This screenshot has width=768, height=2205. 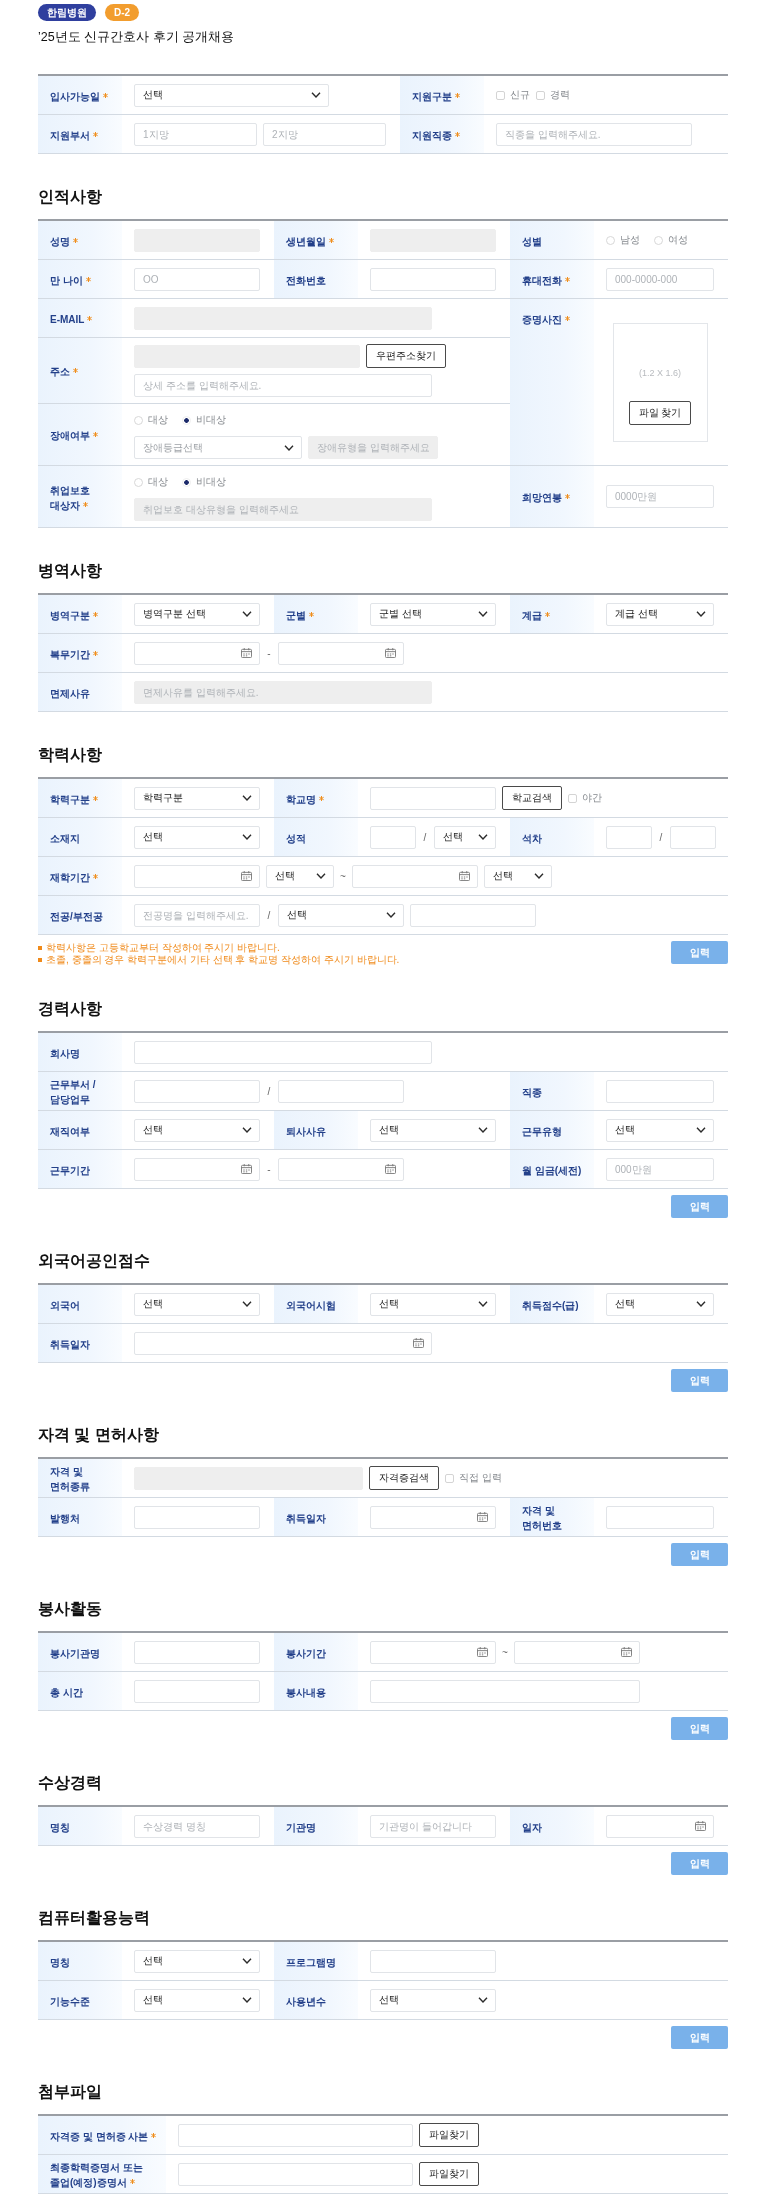 I want to click on section-heading: 경력사항, so click(x=70, y=1009).